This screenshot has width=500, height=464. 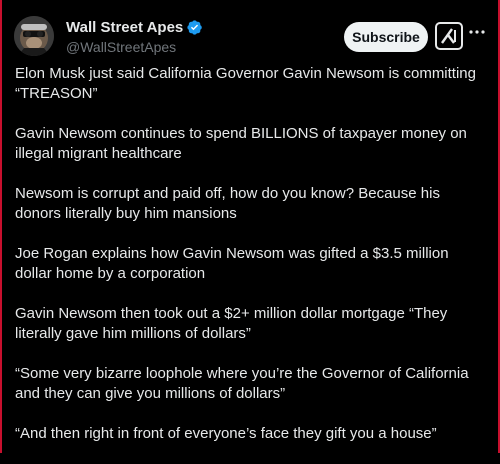 I want to click on grok-button, so click(x=449, y=36).